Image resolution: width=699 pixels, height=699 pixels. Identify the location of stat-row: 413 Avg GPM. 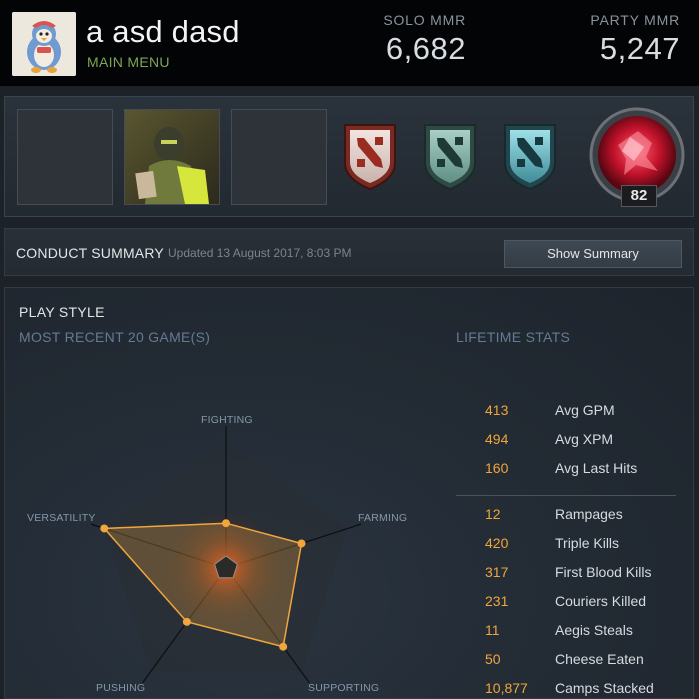
(585, 413).